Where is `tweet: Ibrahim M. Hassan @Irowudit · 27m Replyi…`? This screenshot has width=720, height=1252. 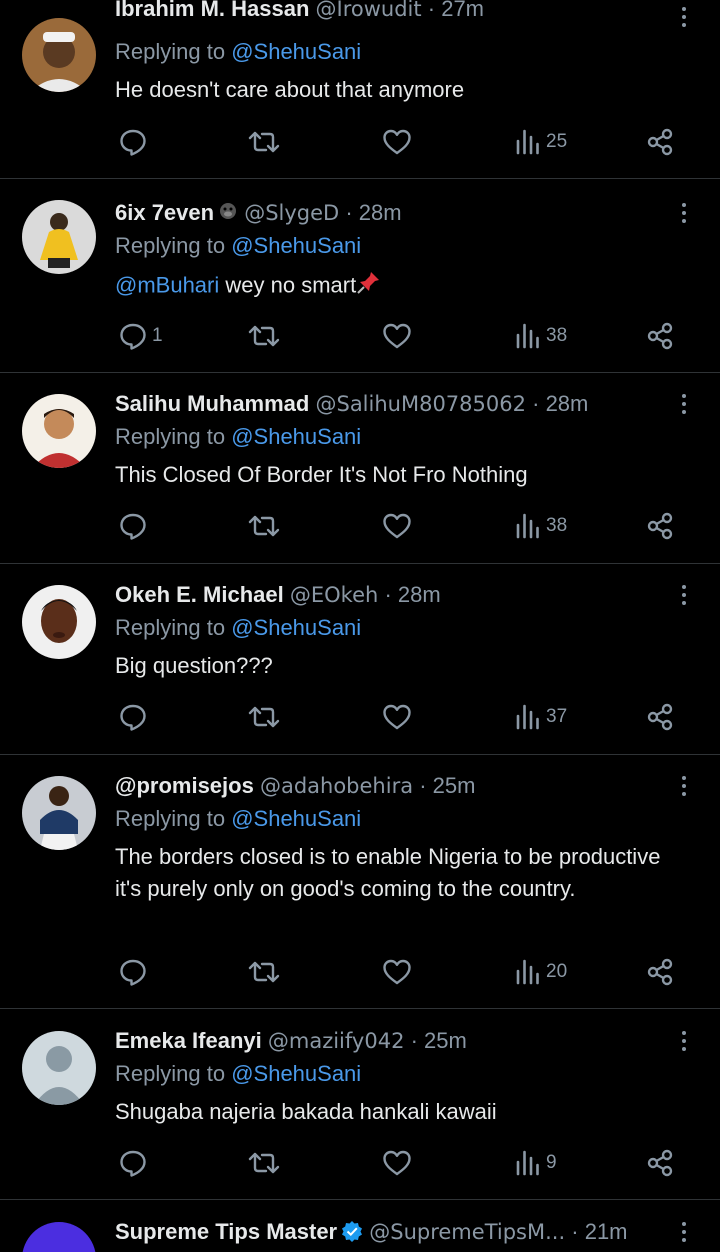 tweet: Ibrahim M. Hassan @Irowudit · 27m Replyi… is located at coordinates (360, 88).